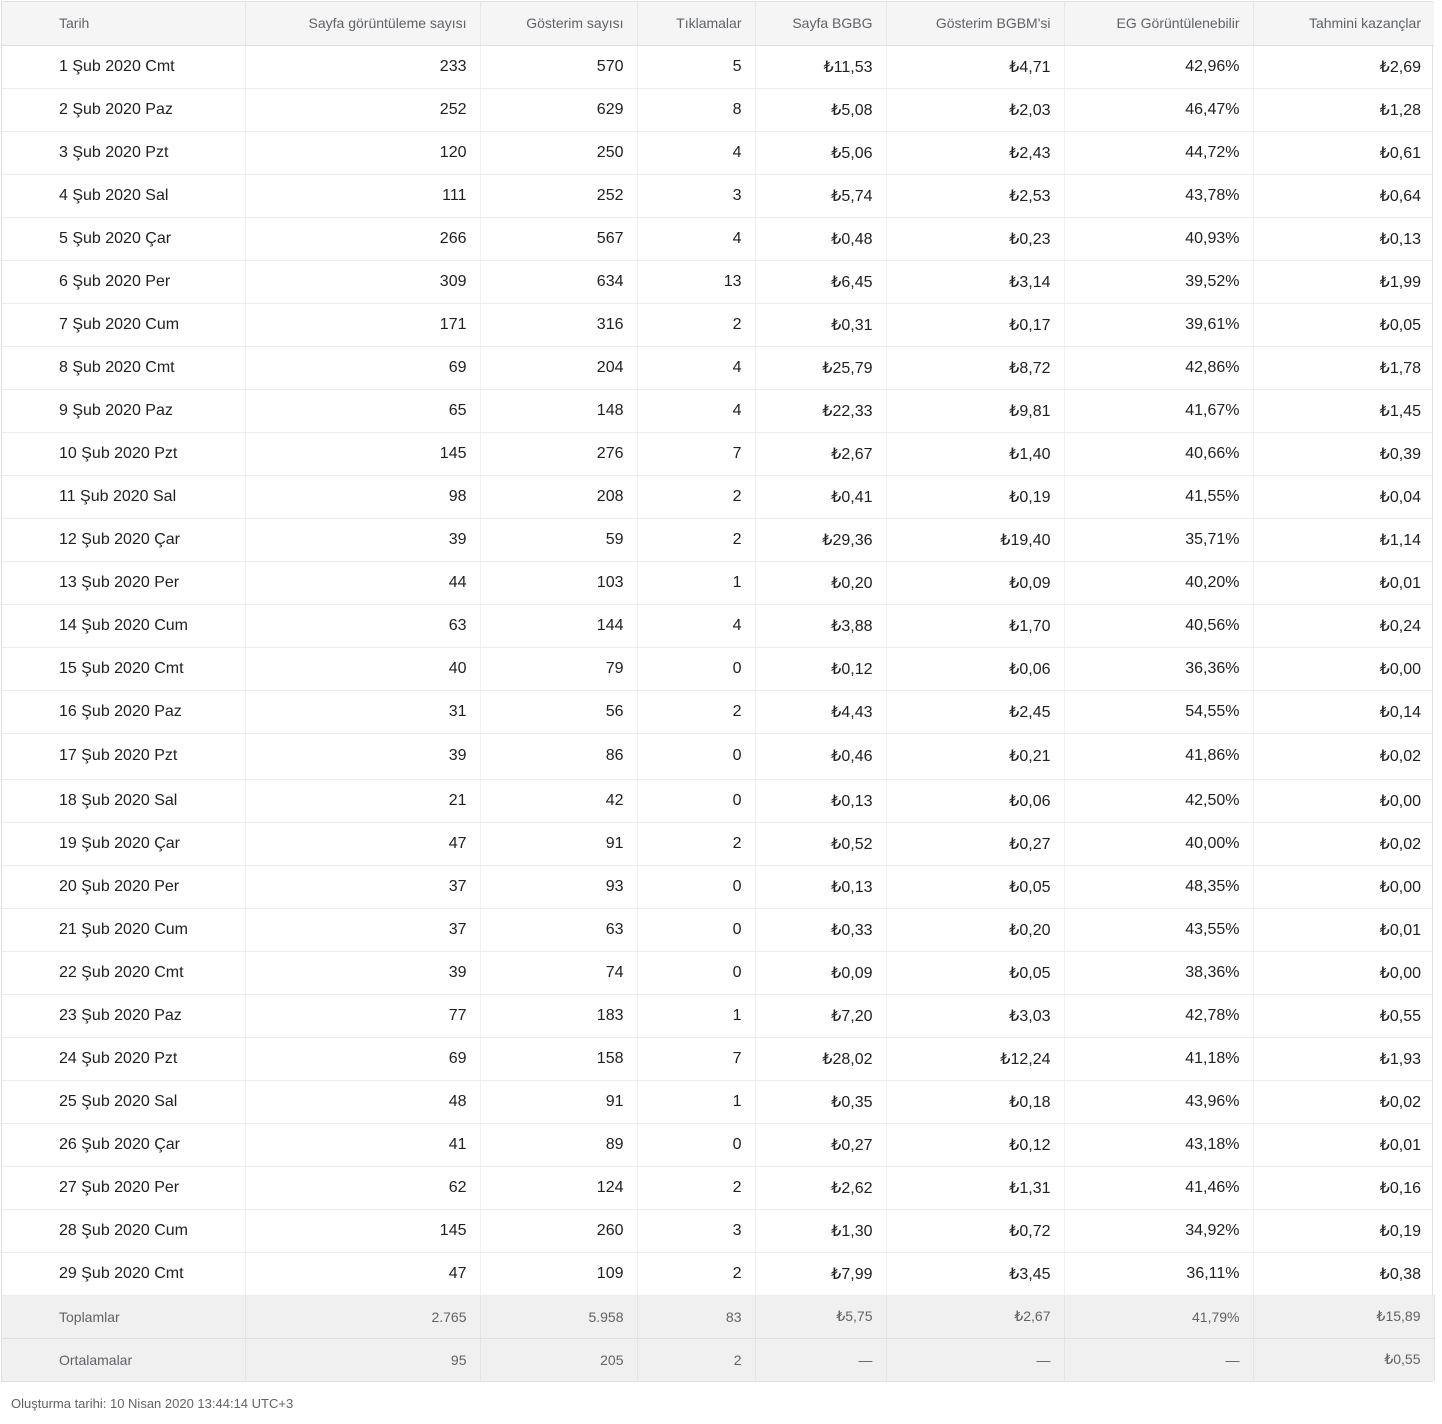  Describe the element at coordinates (124, 844) in the screenshot. I see `cell-date: 19 Şub 2020 Çar` at that location.